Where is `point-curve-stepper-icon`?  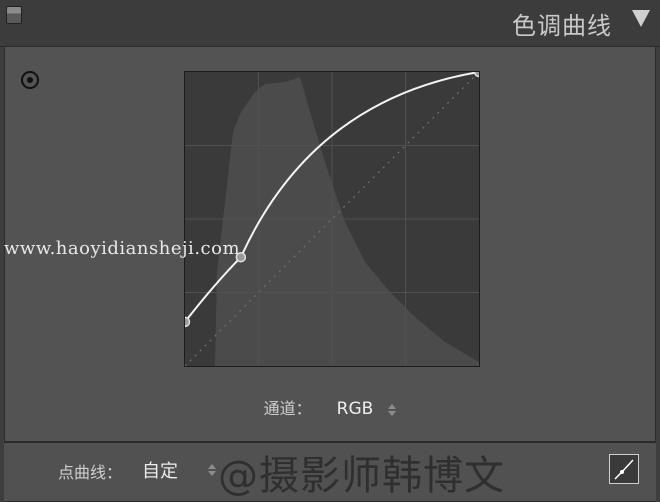 point-curve-stepper-icon is located at coordinates (212, 470).